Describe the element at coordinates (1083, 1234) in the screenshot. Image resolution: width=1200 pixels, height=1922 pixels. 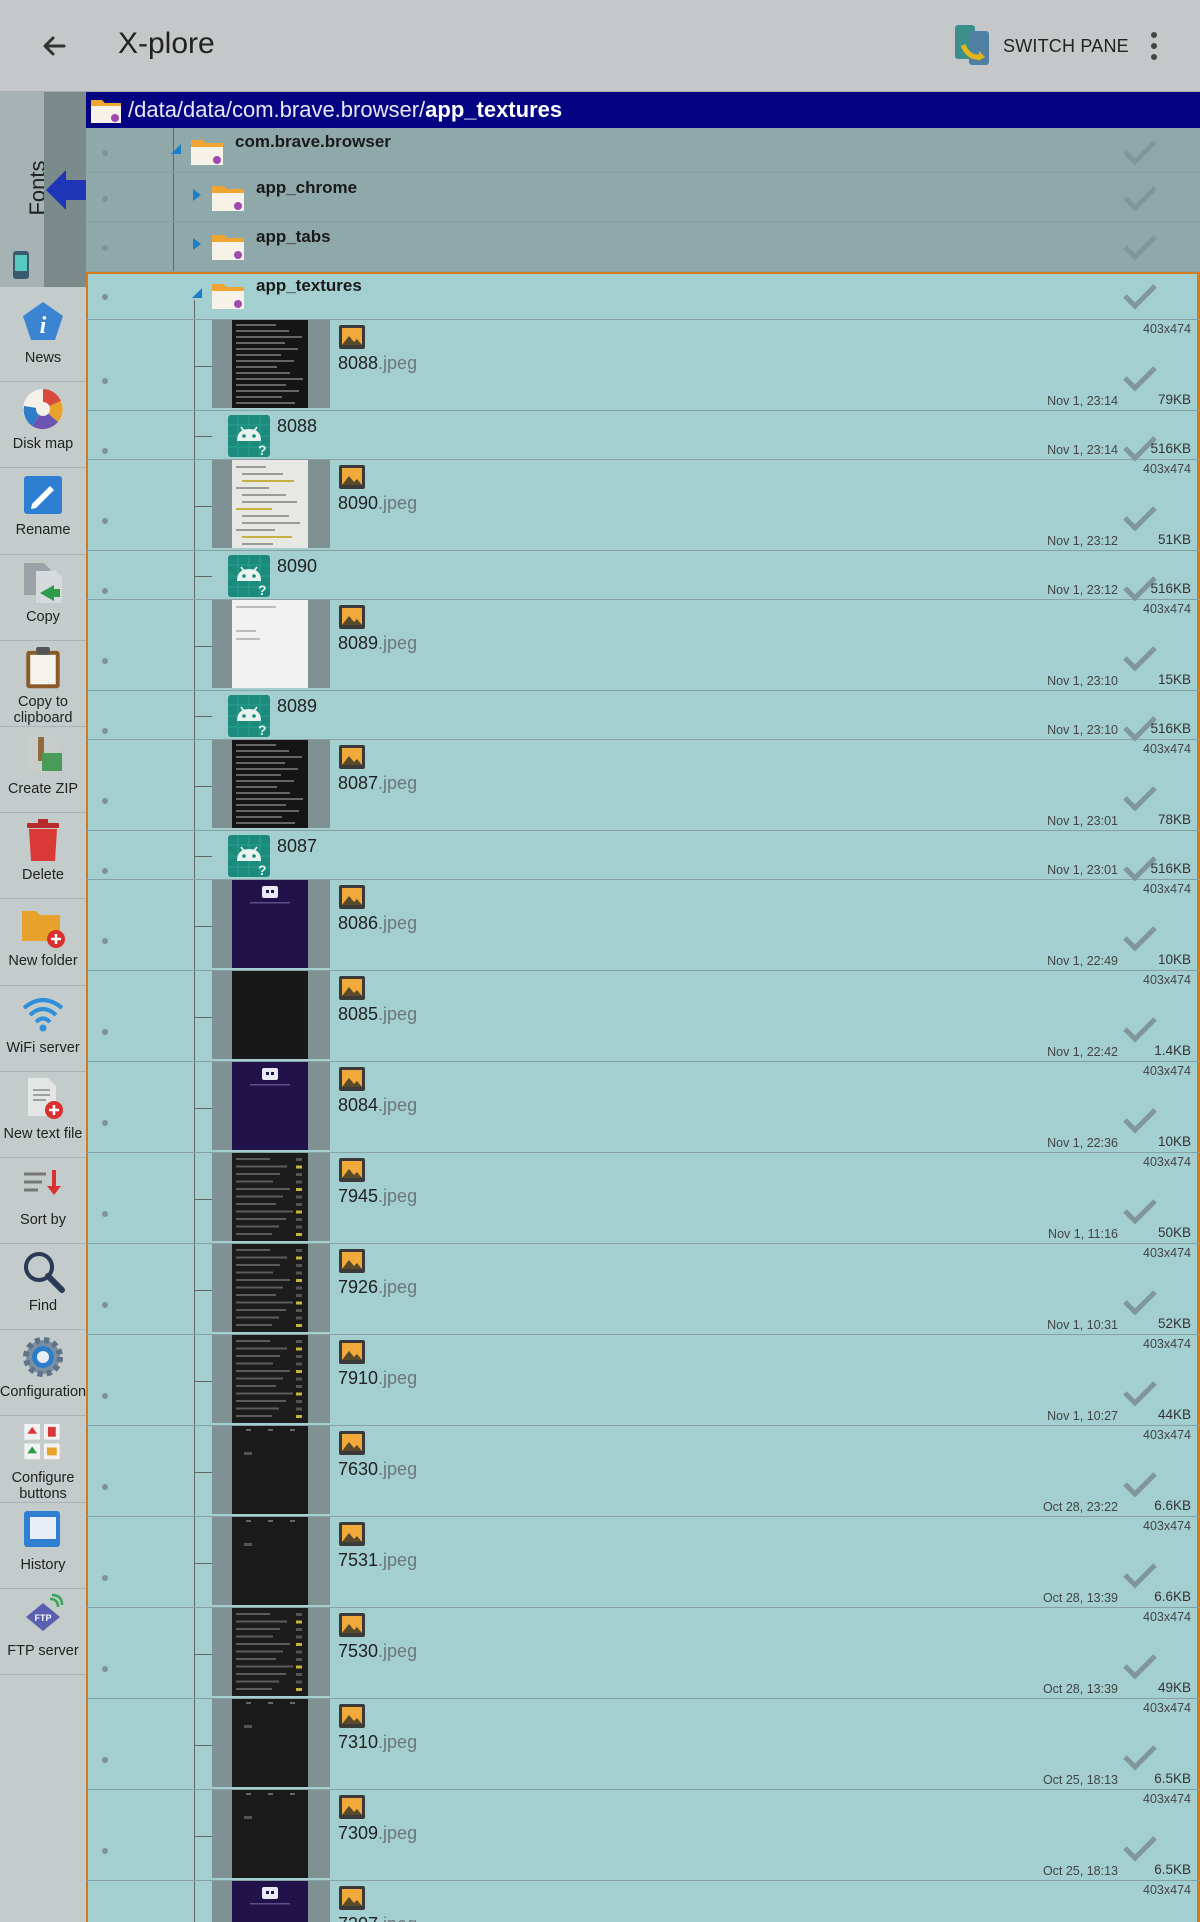
I see `file-date: Nov 1, 11:16` at that location.